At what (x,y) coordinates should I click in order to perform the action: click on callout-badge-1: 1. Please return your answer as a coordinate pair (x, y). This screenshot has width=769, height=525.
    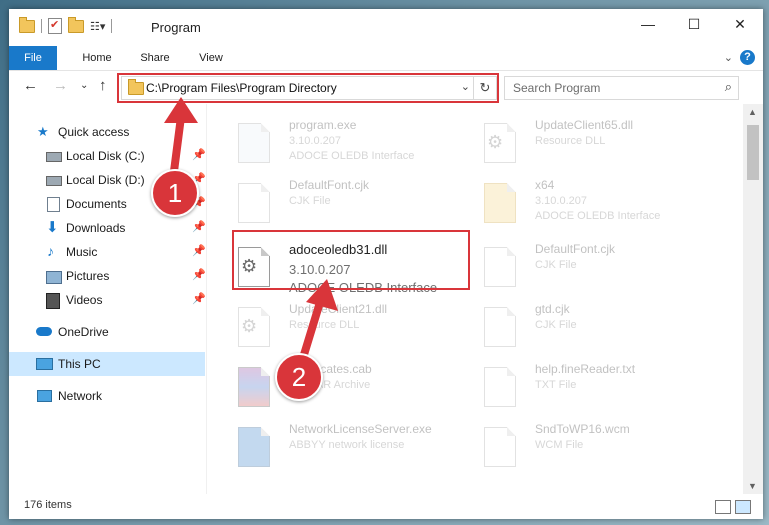
    Looking at the image, I should click on (175, 193).